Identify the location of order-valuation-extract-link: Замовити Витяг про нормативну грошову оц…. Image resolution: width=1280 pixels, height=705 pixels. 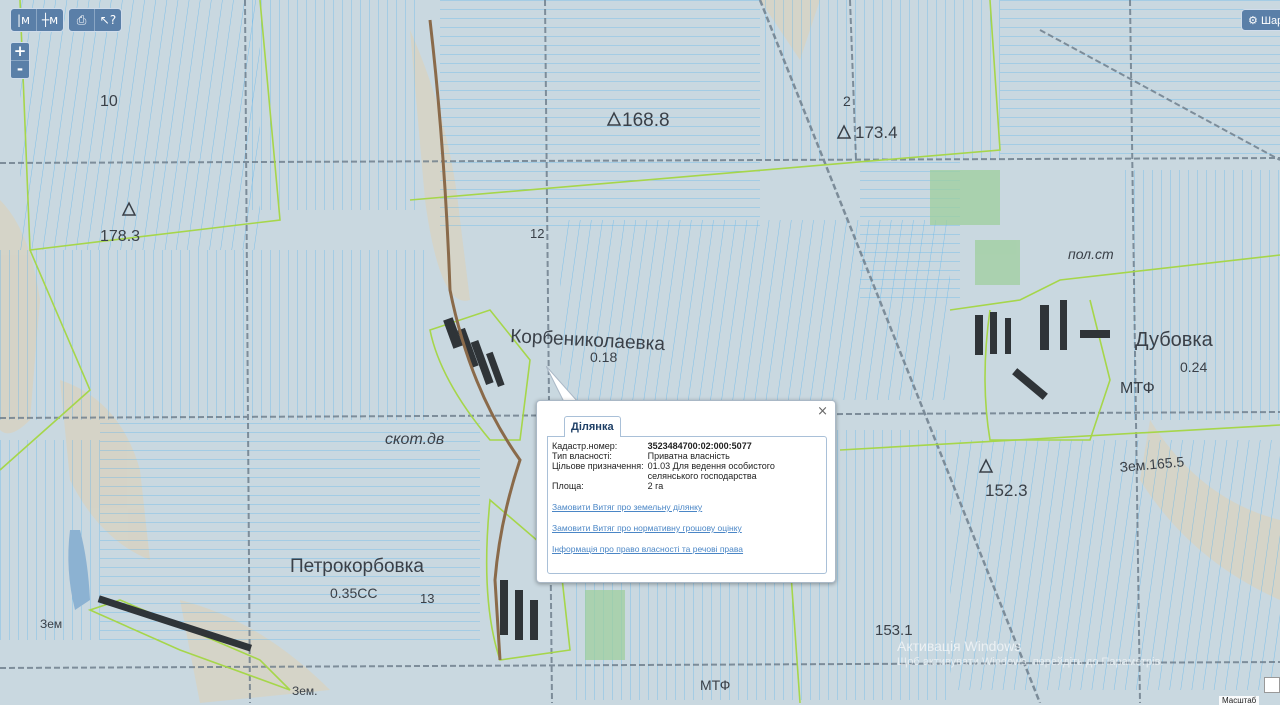
(687, 528).